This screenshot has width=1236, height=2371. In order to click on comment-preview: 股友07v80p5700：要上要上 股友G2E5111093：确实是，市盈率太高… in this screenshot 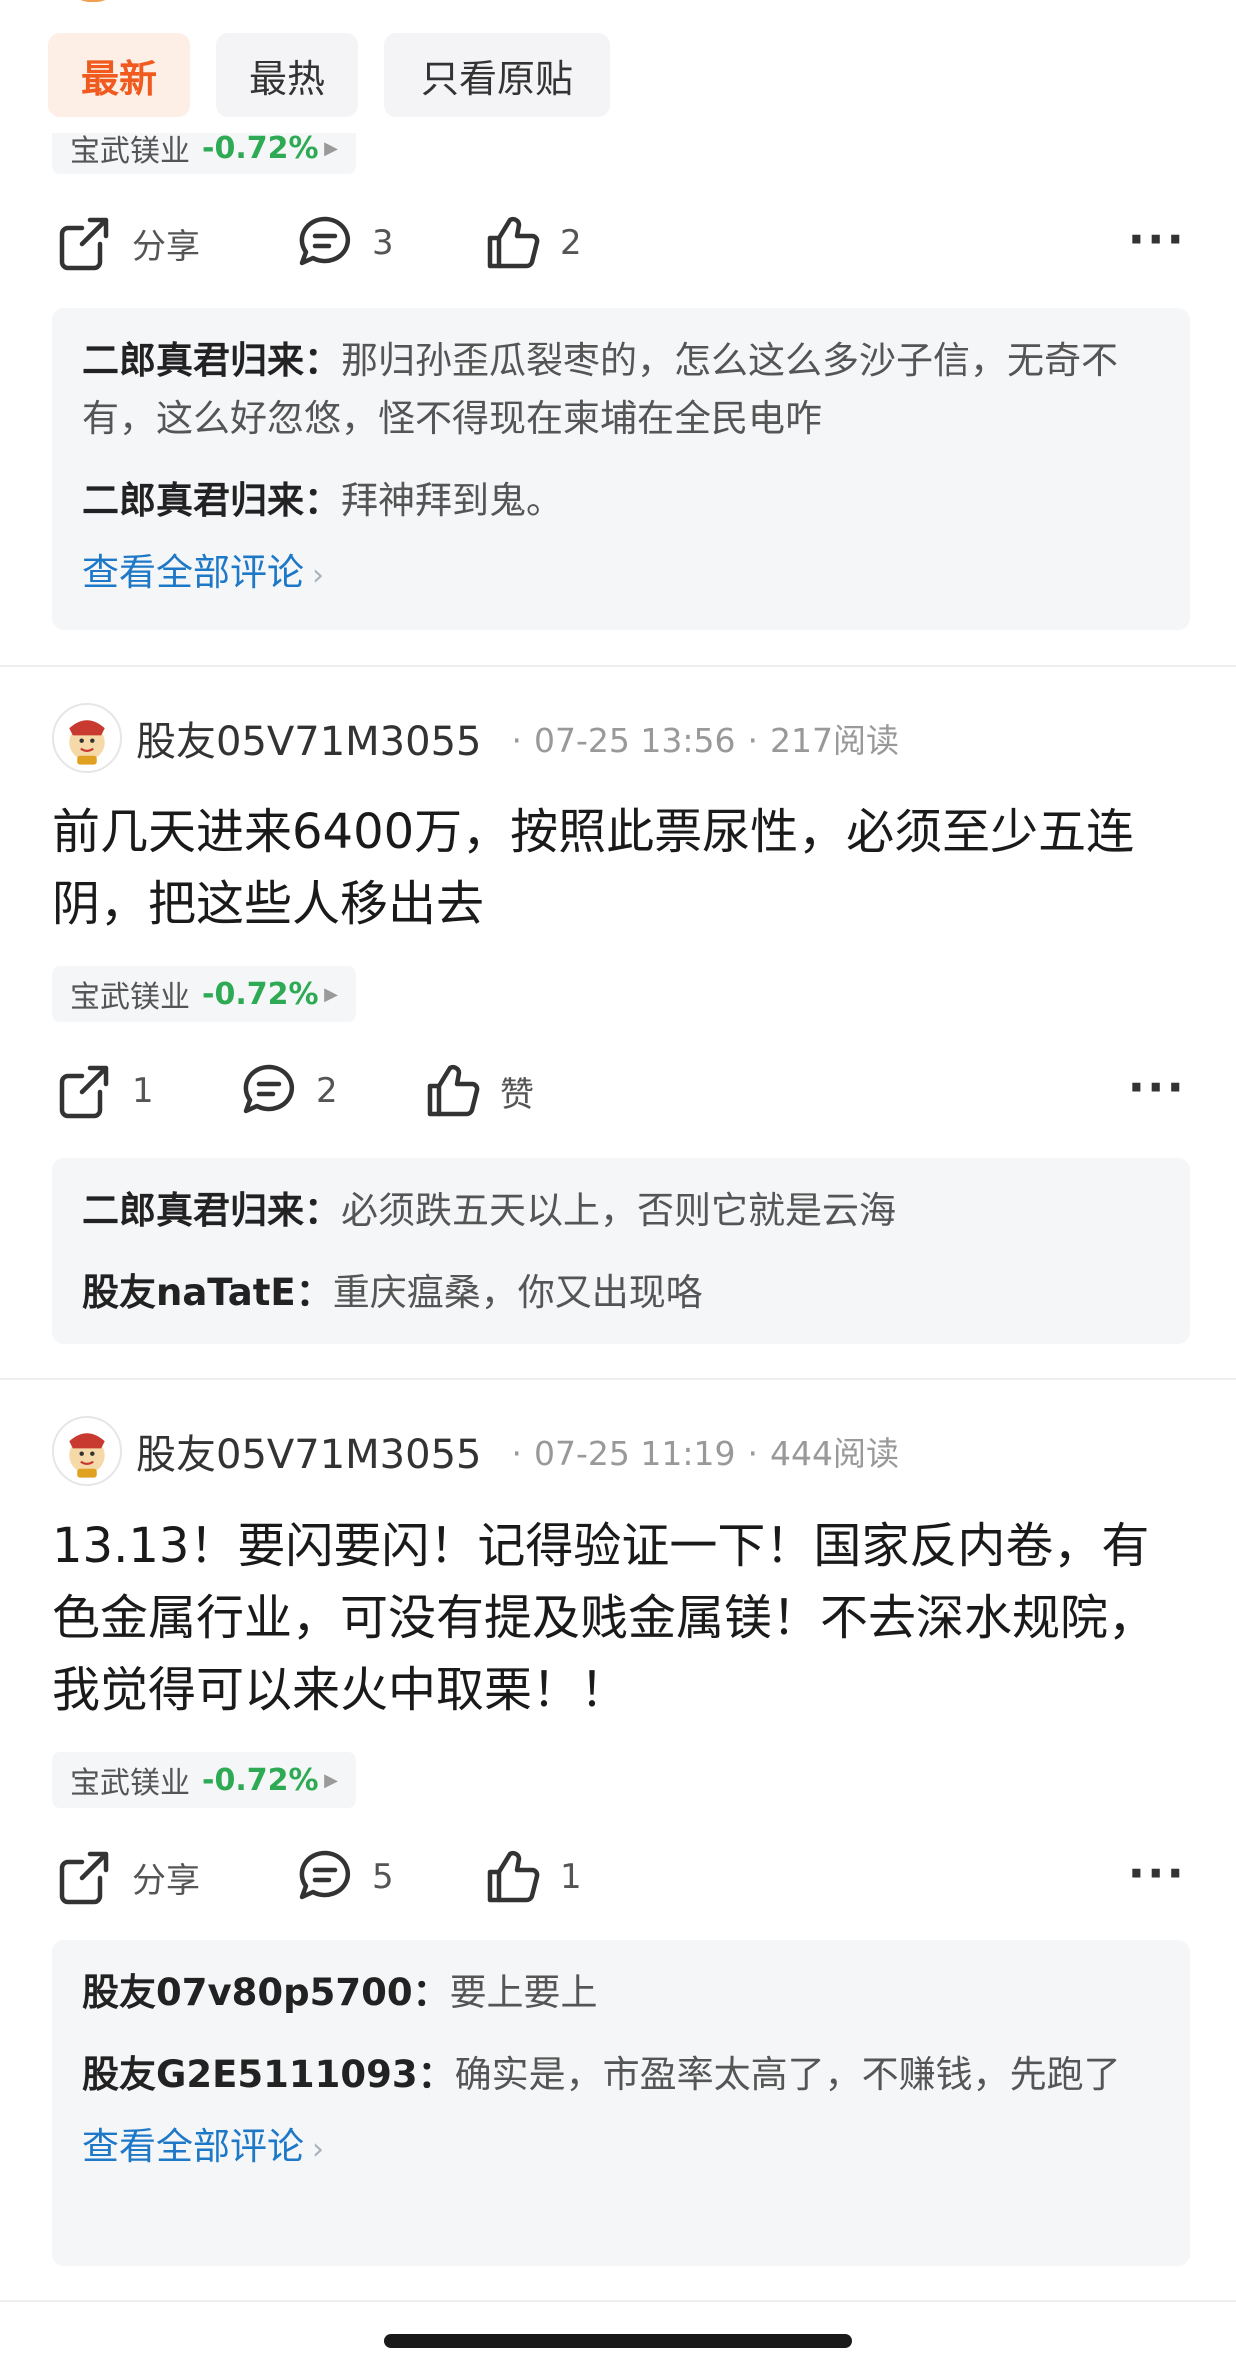, I will do `click(621, 2103)`.